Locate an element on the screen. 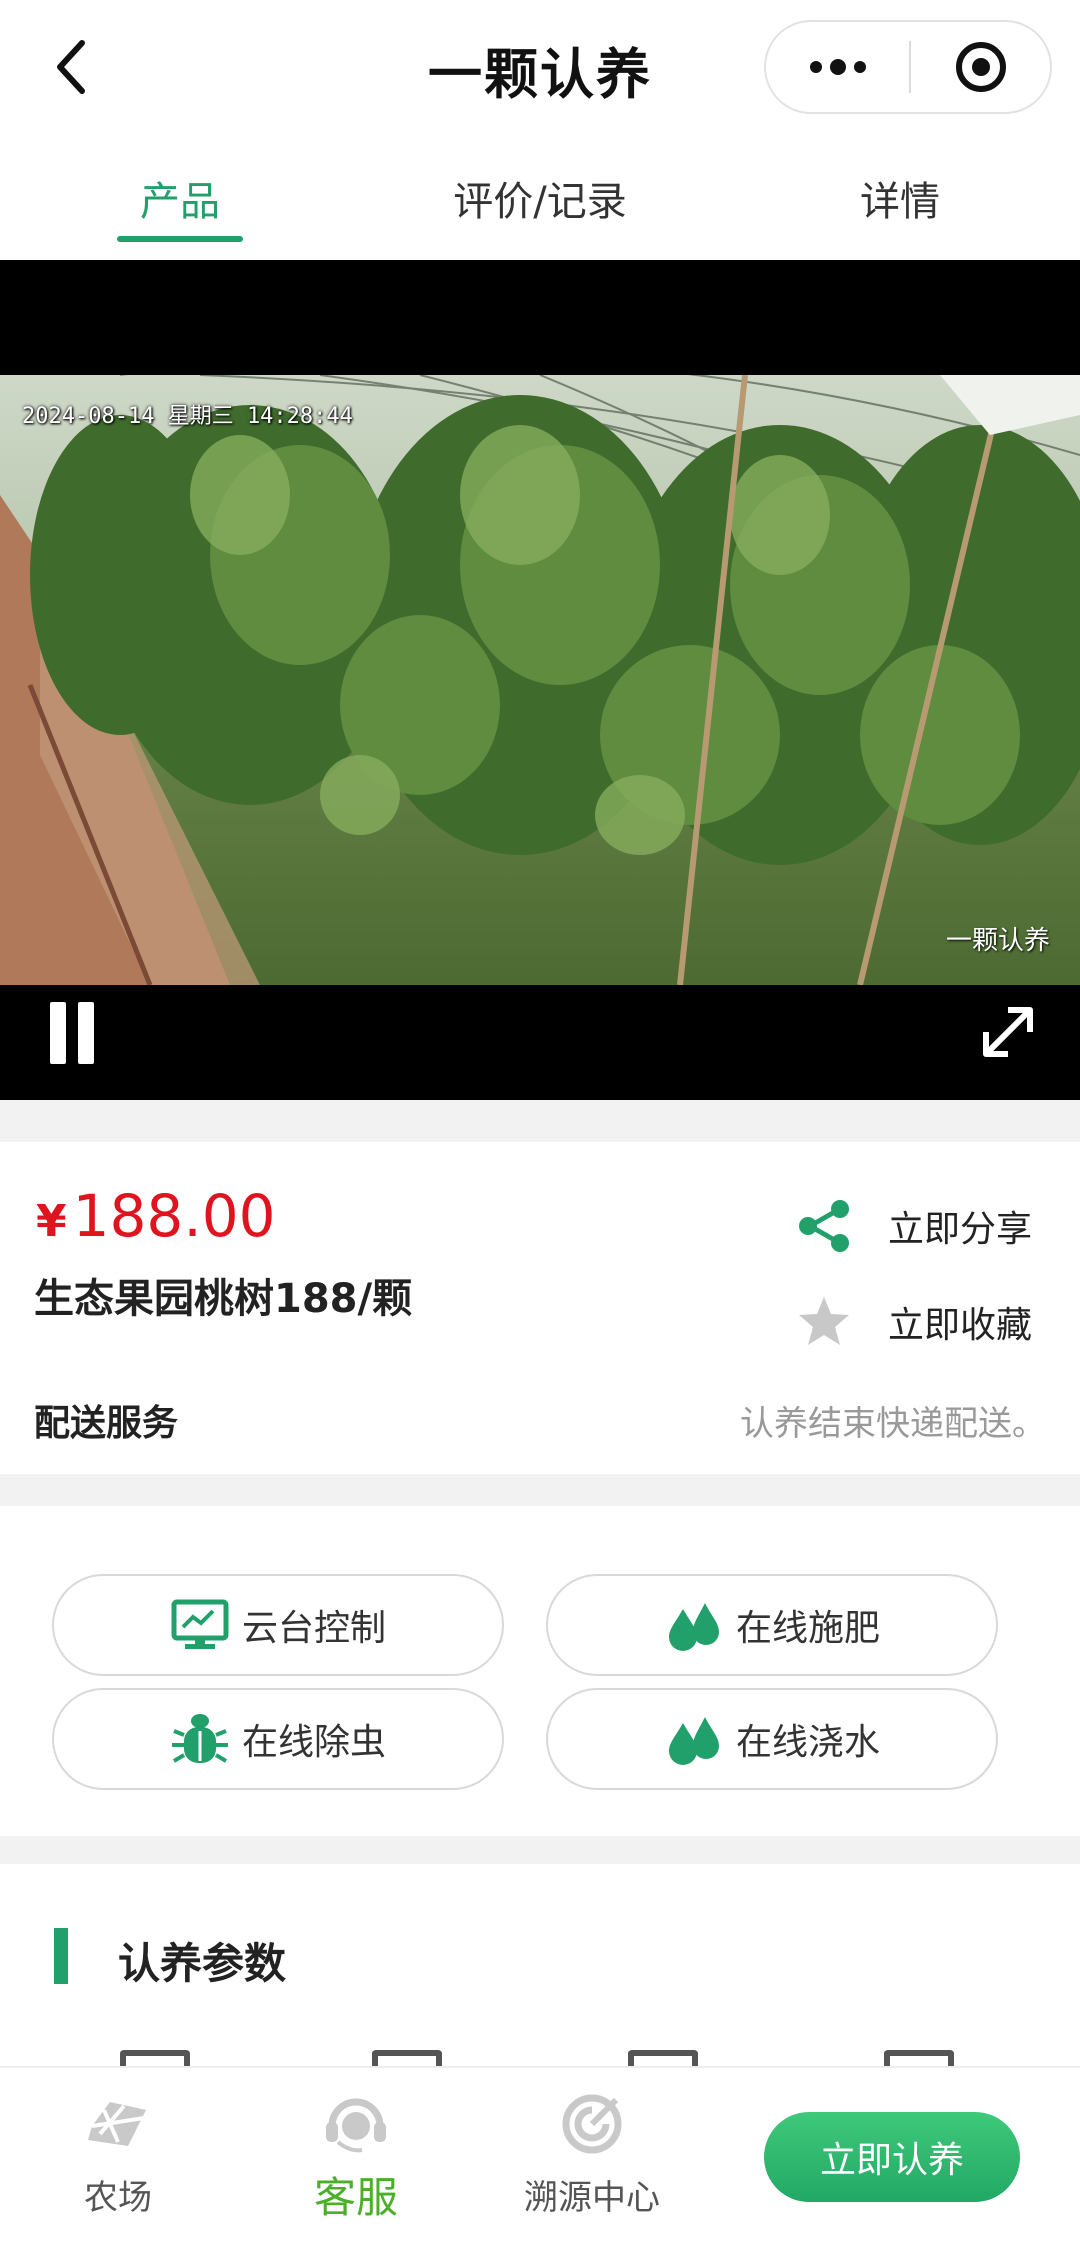 The width and height of the screenshot is (1080, 2248). tab-details: 详情 is located at coordinates (900, 197).